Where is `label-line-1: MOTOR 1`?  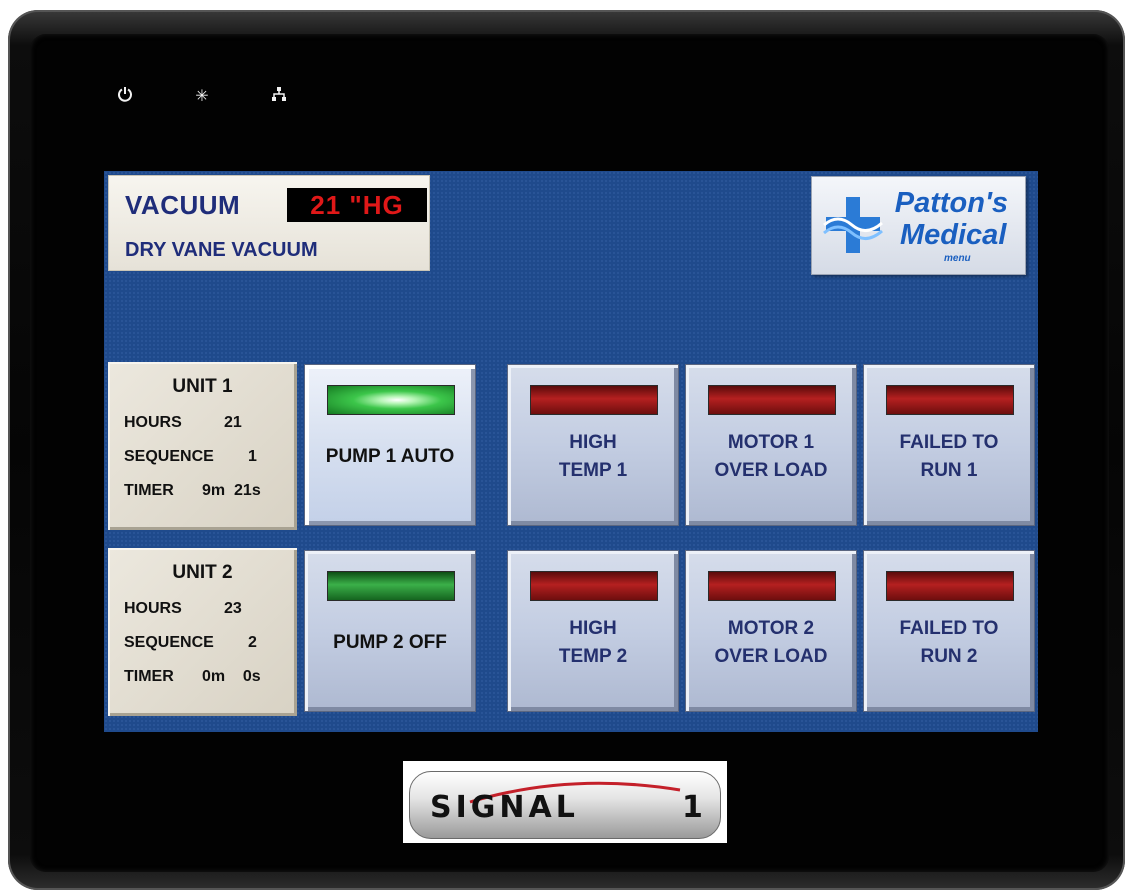 label-line-1: MOTOR 1 is located at coordinates (771, 442).